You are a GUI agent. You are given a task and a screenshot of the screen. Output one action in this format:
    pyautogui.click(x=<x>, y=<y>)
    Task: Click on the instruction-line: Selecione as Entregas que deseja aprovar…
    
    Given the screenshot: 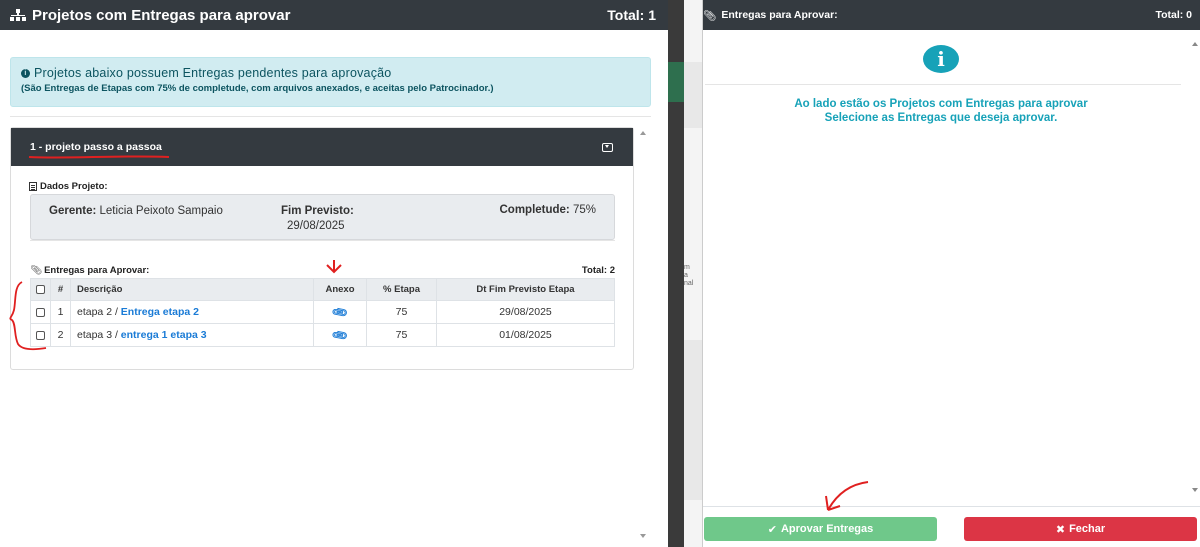 What is the action you would take?
    pyautogui.click(x=941, y=118)
    